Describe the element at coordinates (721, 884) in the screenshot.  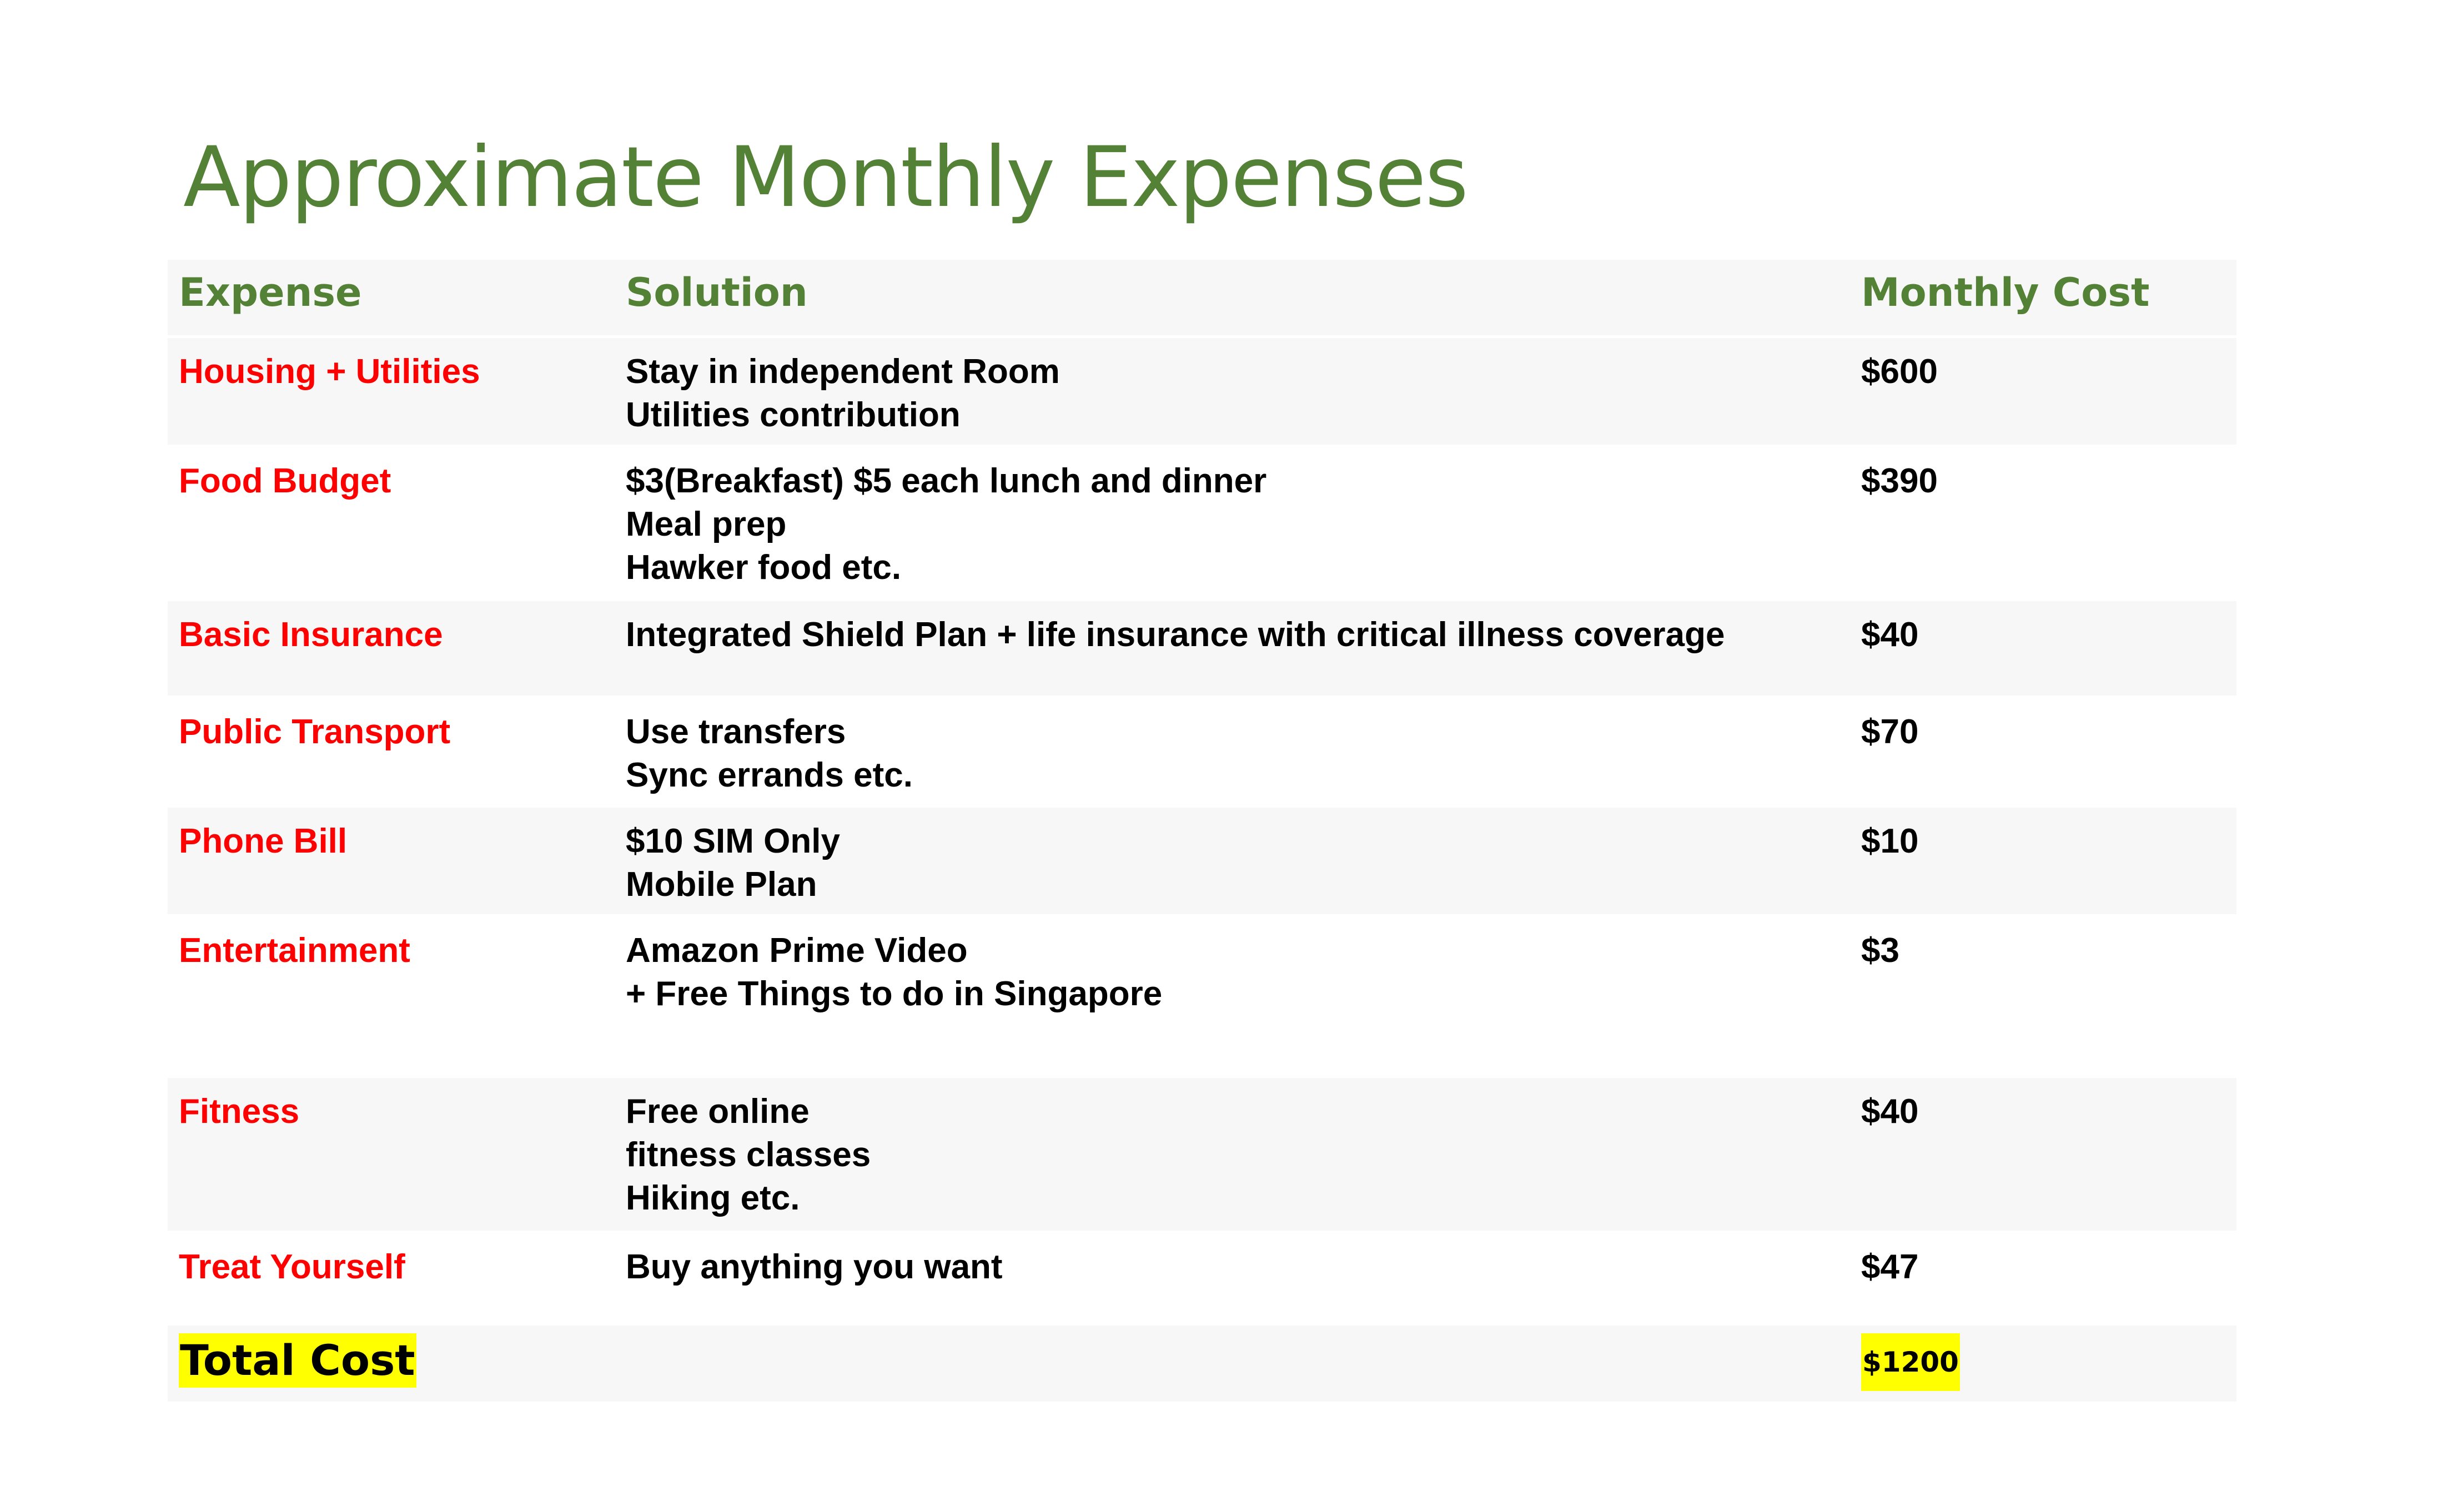
I see `solution-line: Mobile Plan` at that location.